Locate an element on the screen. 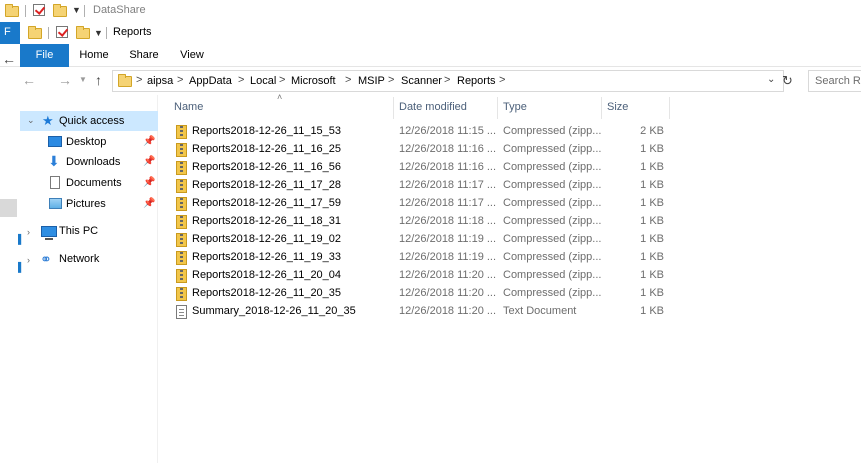 The width and height of the screenshot is (861, 463). background-window-edge is located at coordinates (8, 208).